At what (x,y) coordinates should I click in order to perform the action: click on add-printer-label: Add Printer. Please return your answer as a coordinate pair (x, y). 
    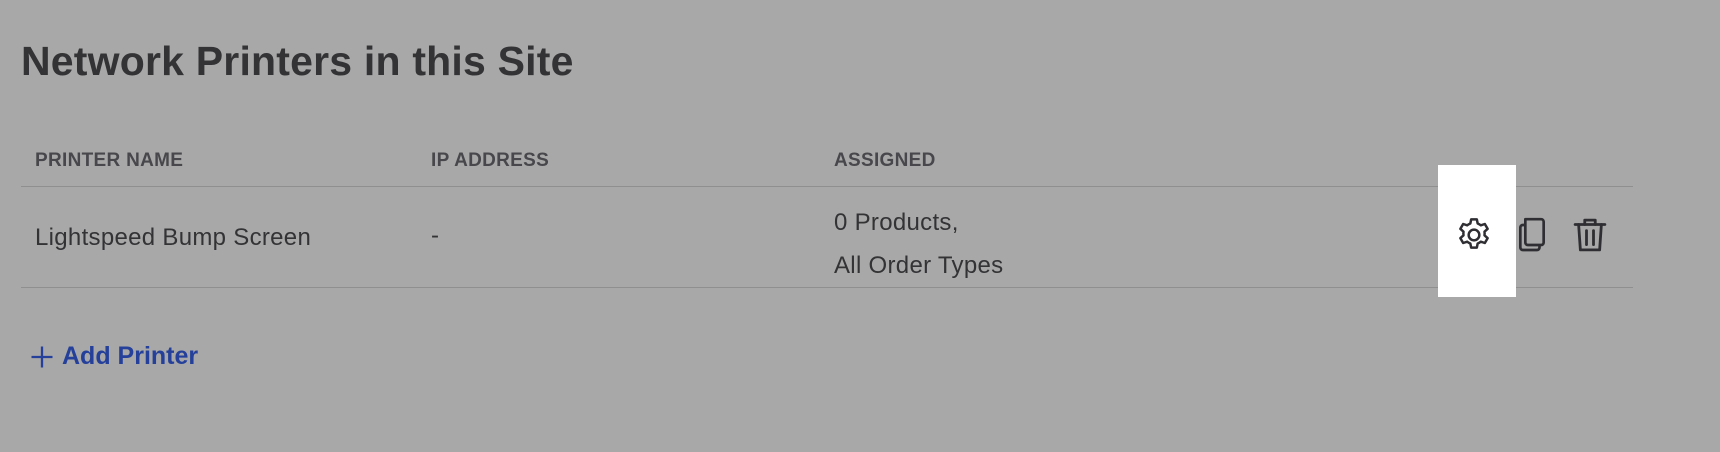
    Looking at the image, I should click on (130, 356).